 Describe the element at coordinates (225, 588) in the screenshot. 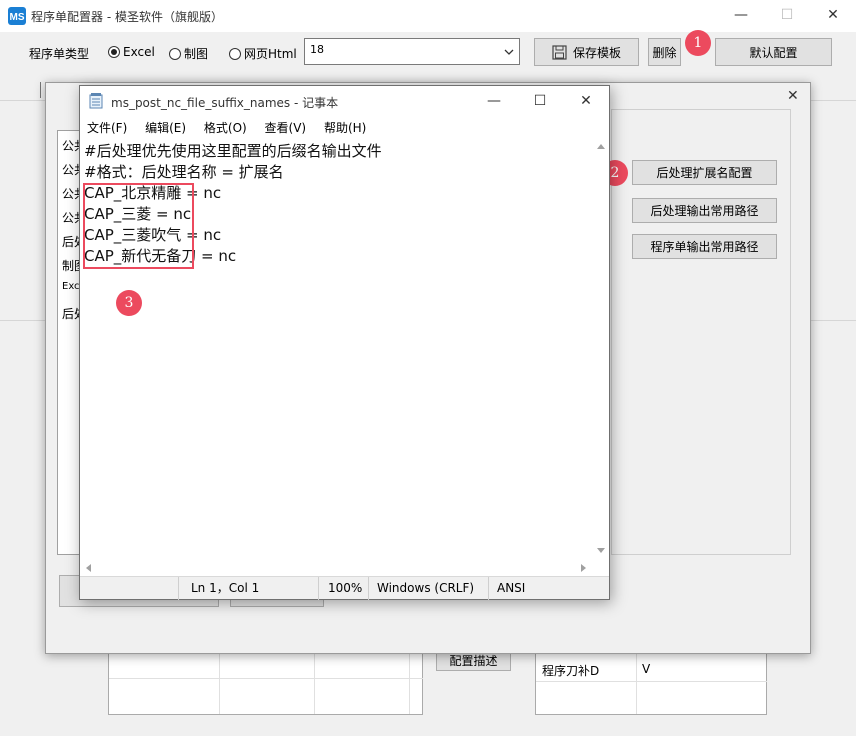

I see `status-position: Ln 1，Col 1` at that location.